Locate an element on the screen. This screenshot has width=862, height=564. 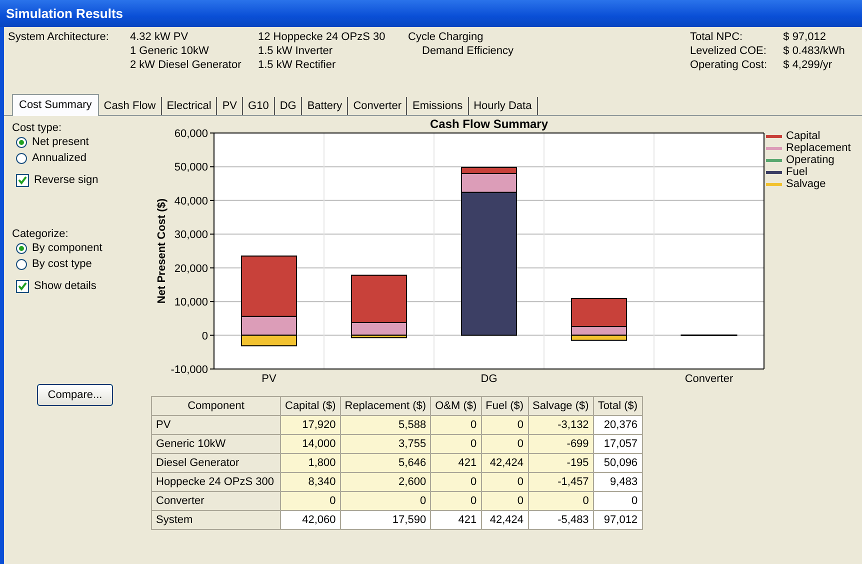
group-label: Cost type: is located at coordinates (37, 128).